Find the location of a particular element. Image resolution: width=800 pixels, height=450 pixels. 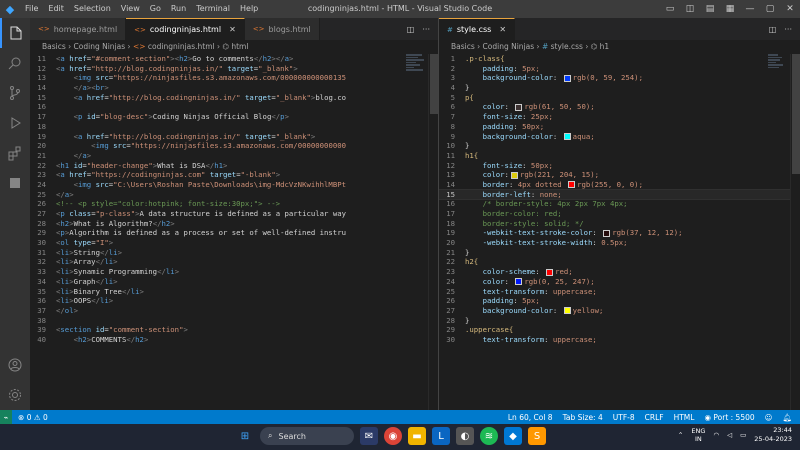

breadcrumb-item: Coding Ninjas is located at coordinates (100, 46).